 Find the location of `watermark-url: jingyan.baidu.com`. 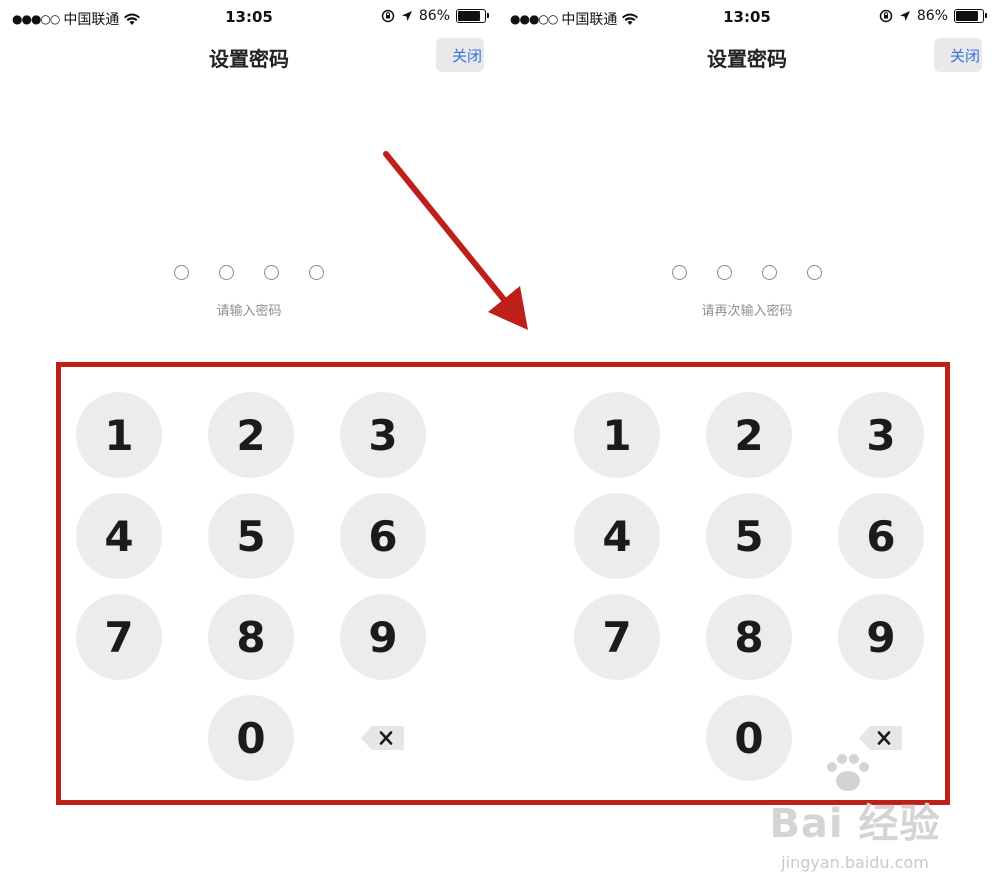

watermark-url: jingyan.baidu.com is located at coordinates (855, 862).